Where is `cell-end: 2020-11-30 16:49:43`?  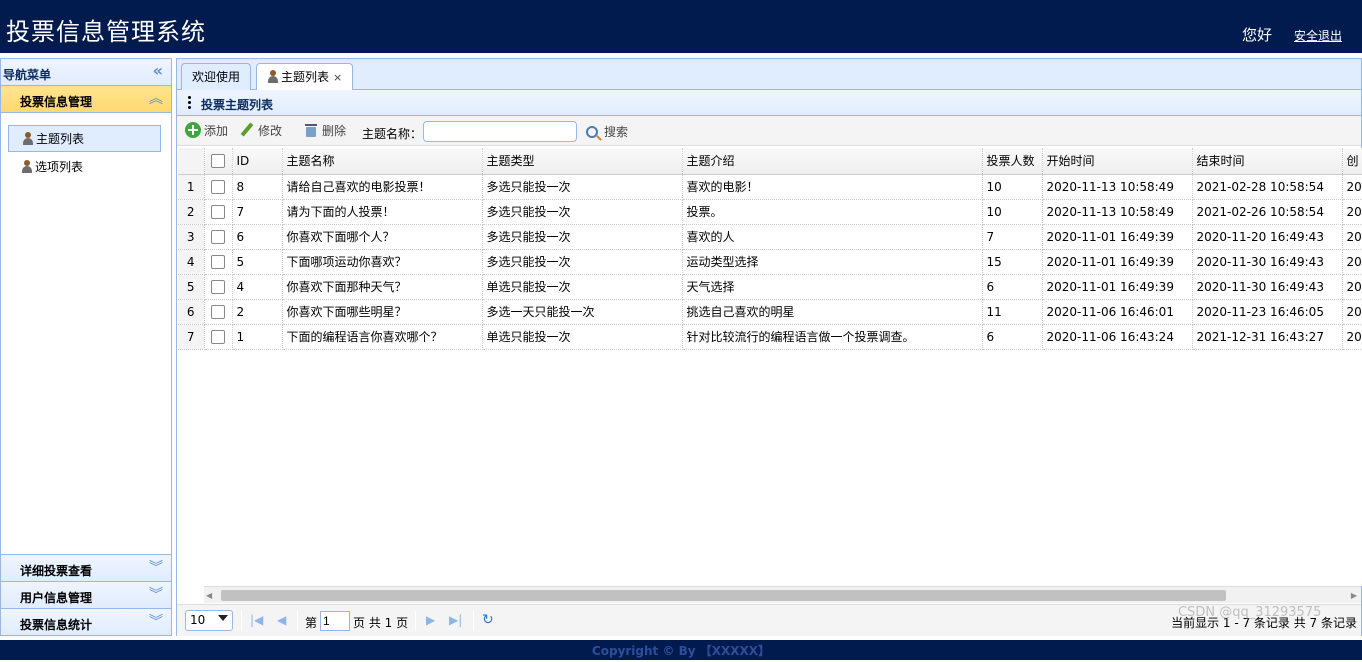
cell-end: 2020-11-30 16:49:43 is located at coordinates (1267, 262).